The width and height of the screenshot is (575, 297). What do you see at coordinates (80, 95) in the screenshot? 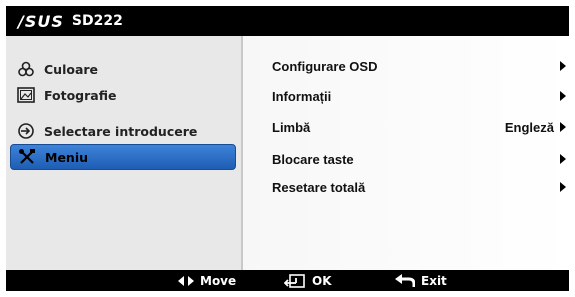
I see `left-menu-label: Fotografie` at bounding box center [80, 95].